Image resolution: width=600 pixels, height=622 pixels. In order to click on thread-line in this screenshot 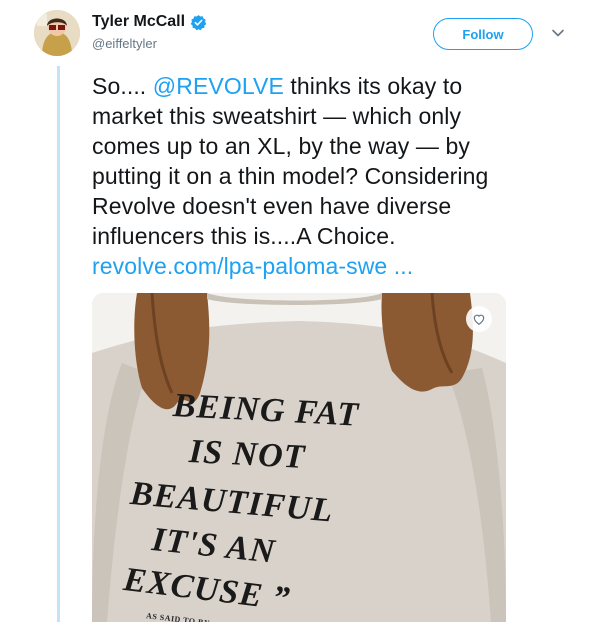, I will do `click(58, 344)`.